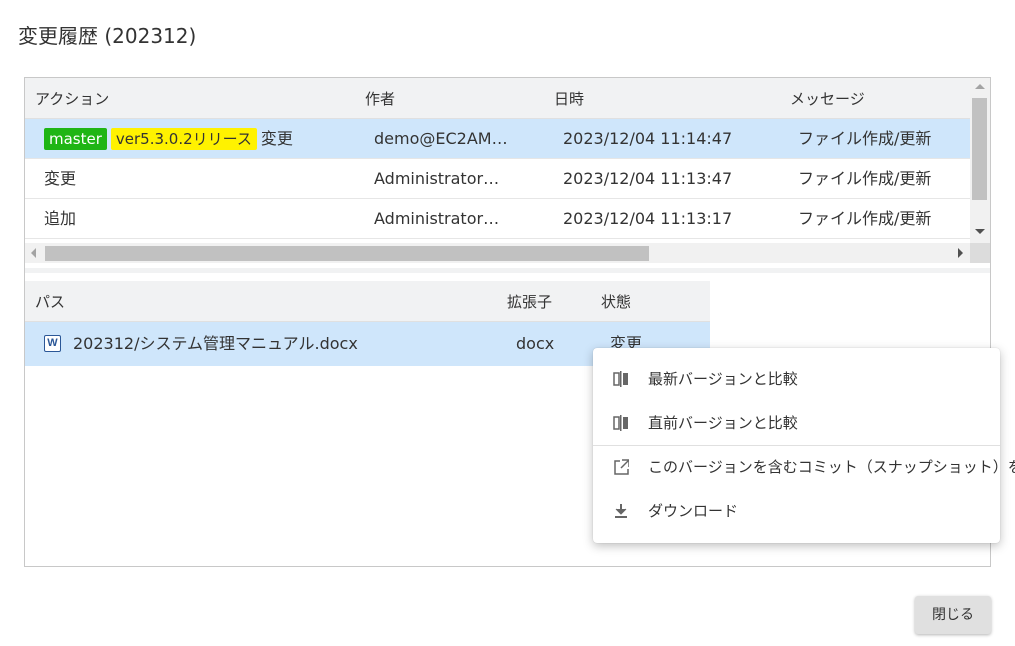  Describe the element at coordinates (52, 343) in the screenshot. I see `word-doc-icon: W` at that location.